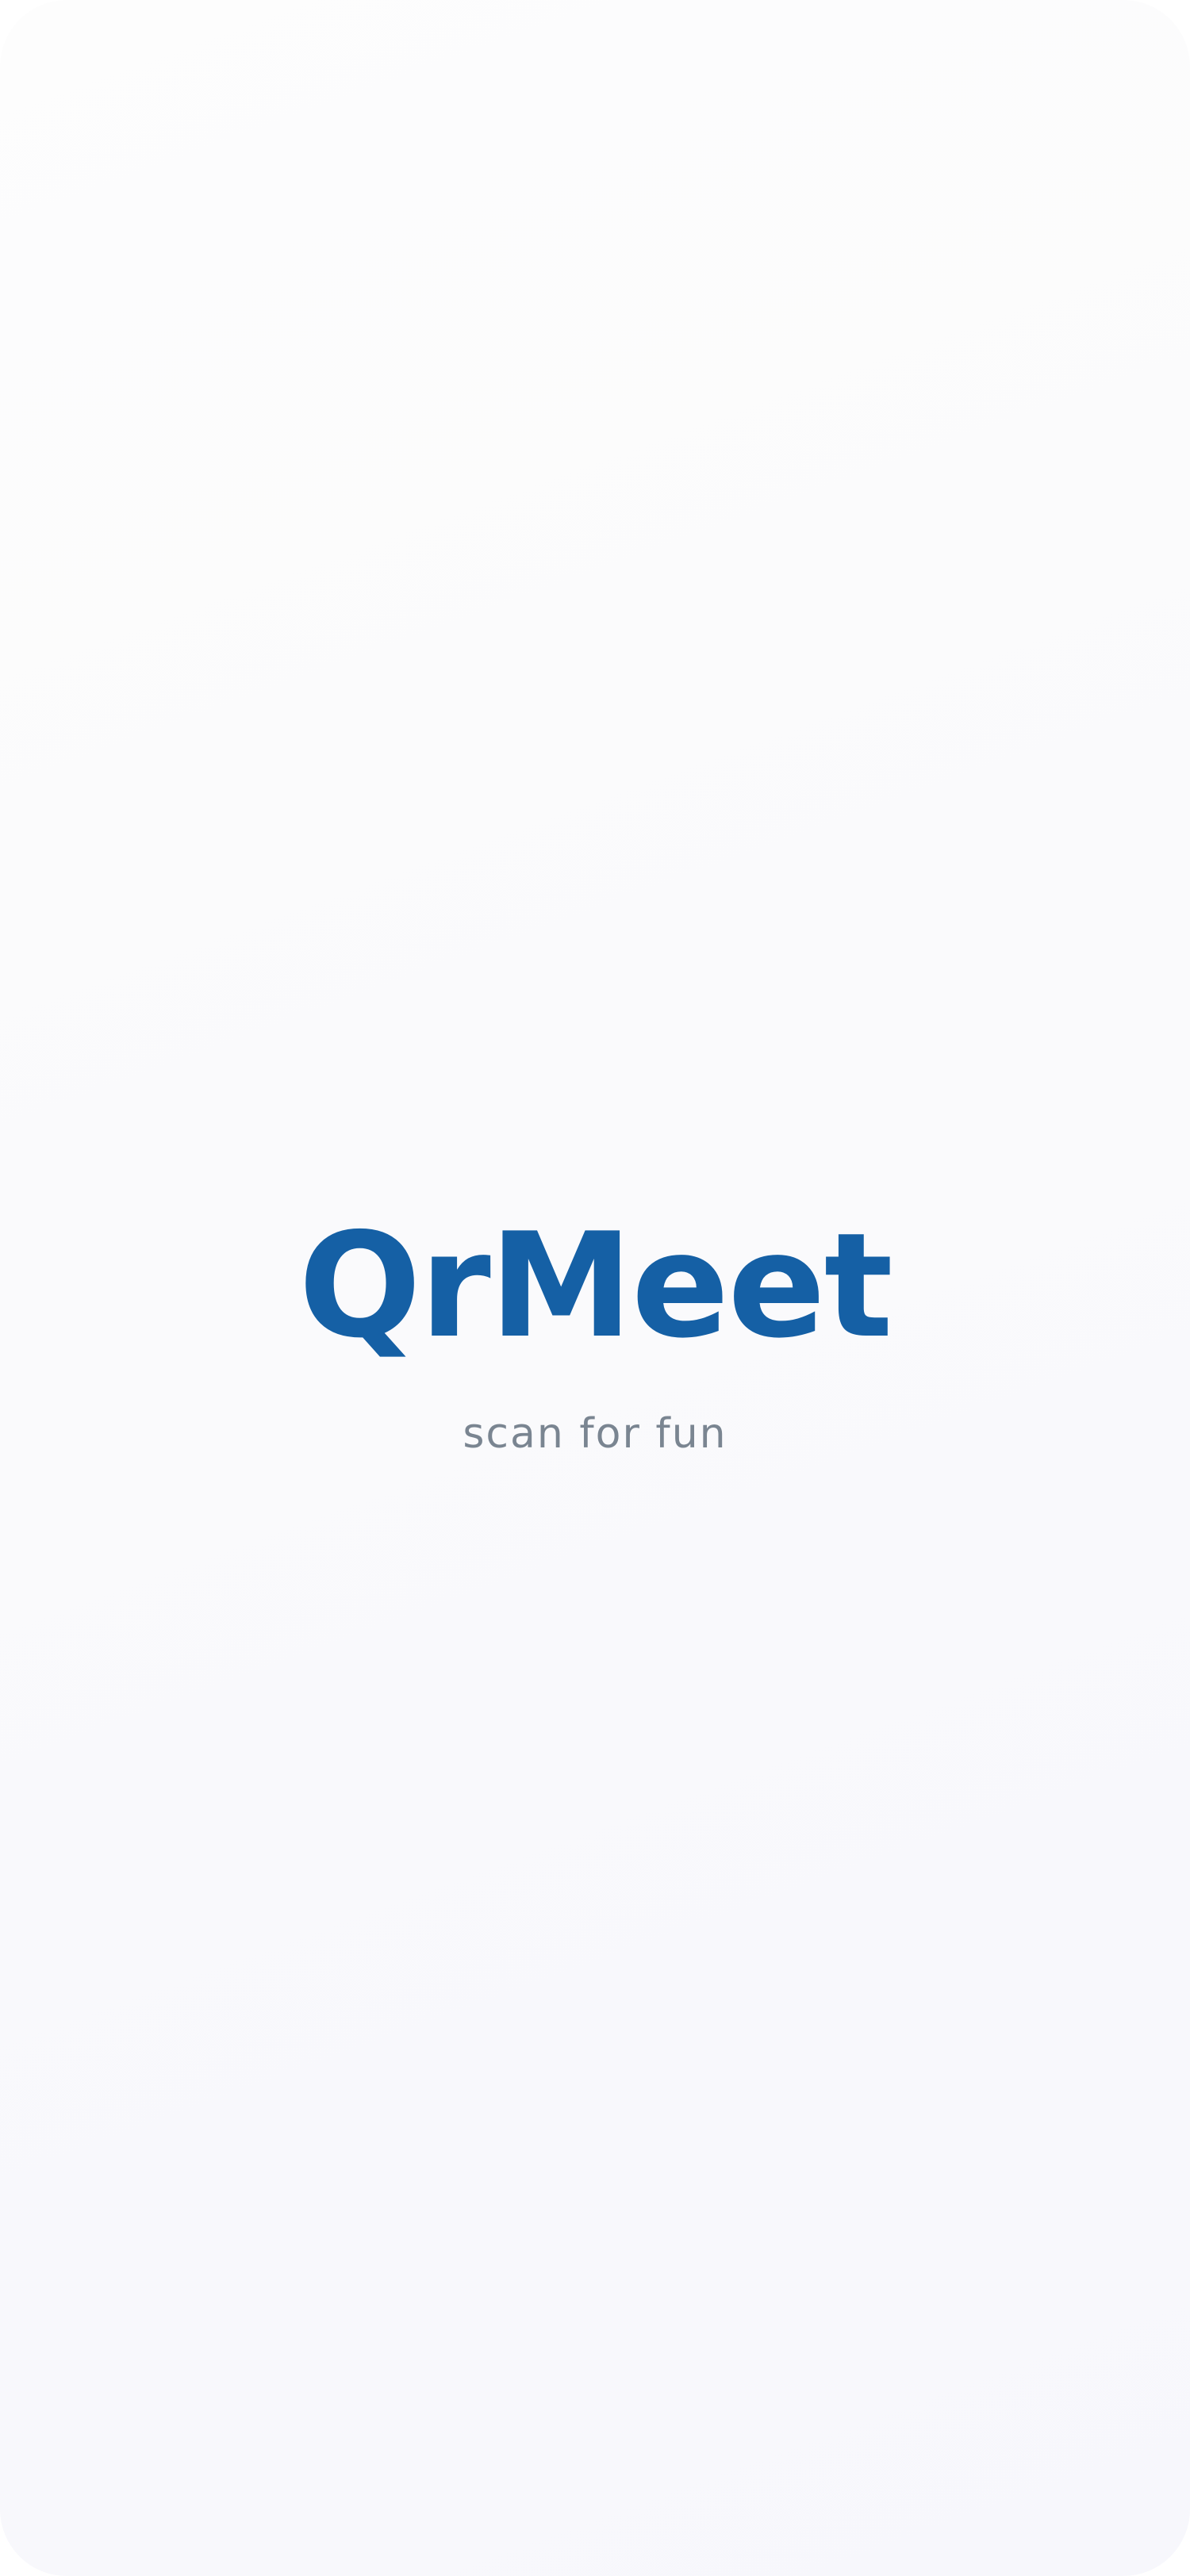 The image size is (1190, 2576). I want to click on app-title: QrMeet, so click(595, 1286).